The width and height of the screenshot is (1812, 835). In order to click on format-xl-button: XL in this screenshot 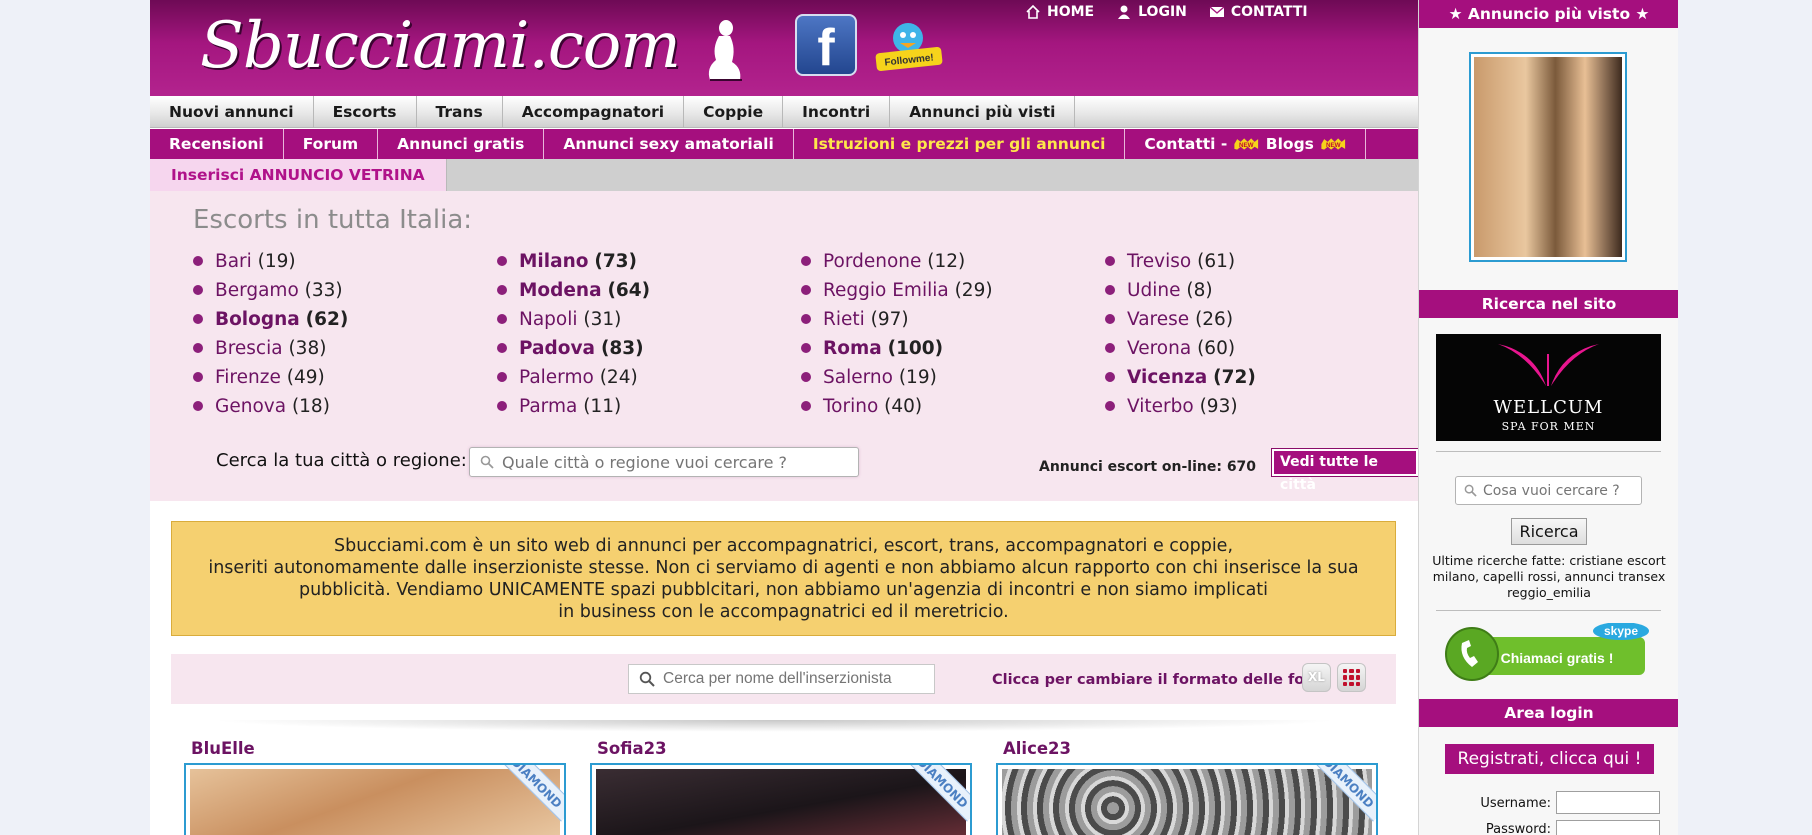, I will do `click(1316, 677)`.